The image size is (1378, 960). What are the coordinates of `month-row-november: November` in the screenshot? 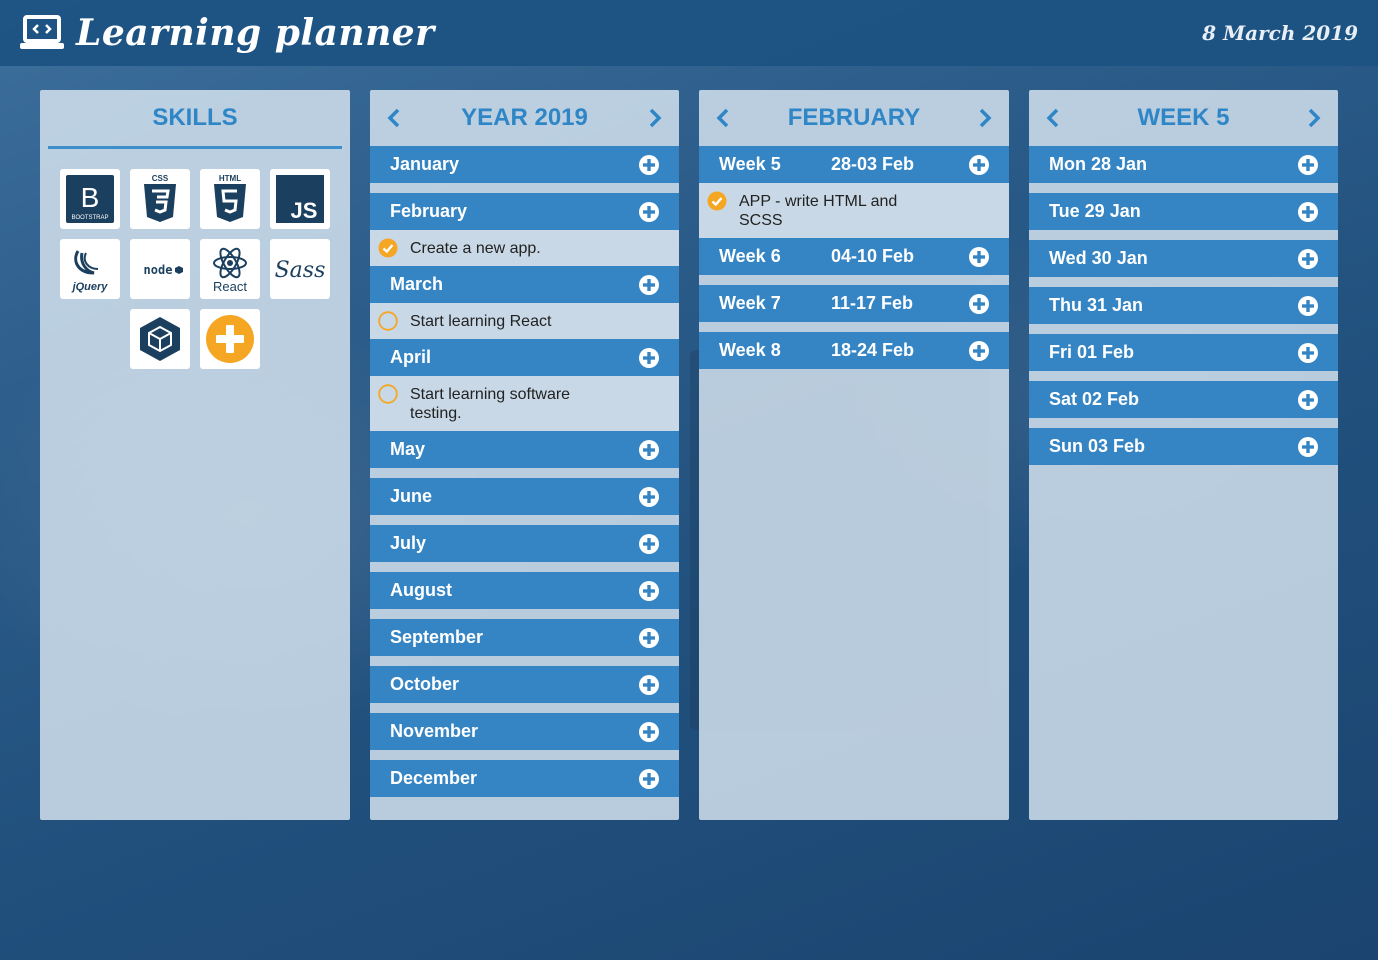 It's located at (524, 731).